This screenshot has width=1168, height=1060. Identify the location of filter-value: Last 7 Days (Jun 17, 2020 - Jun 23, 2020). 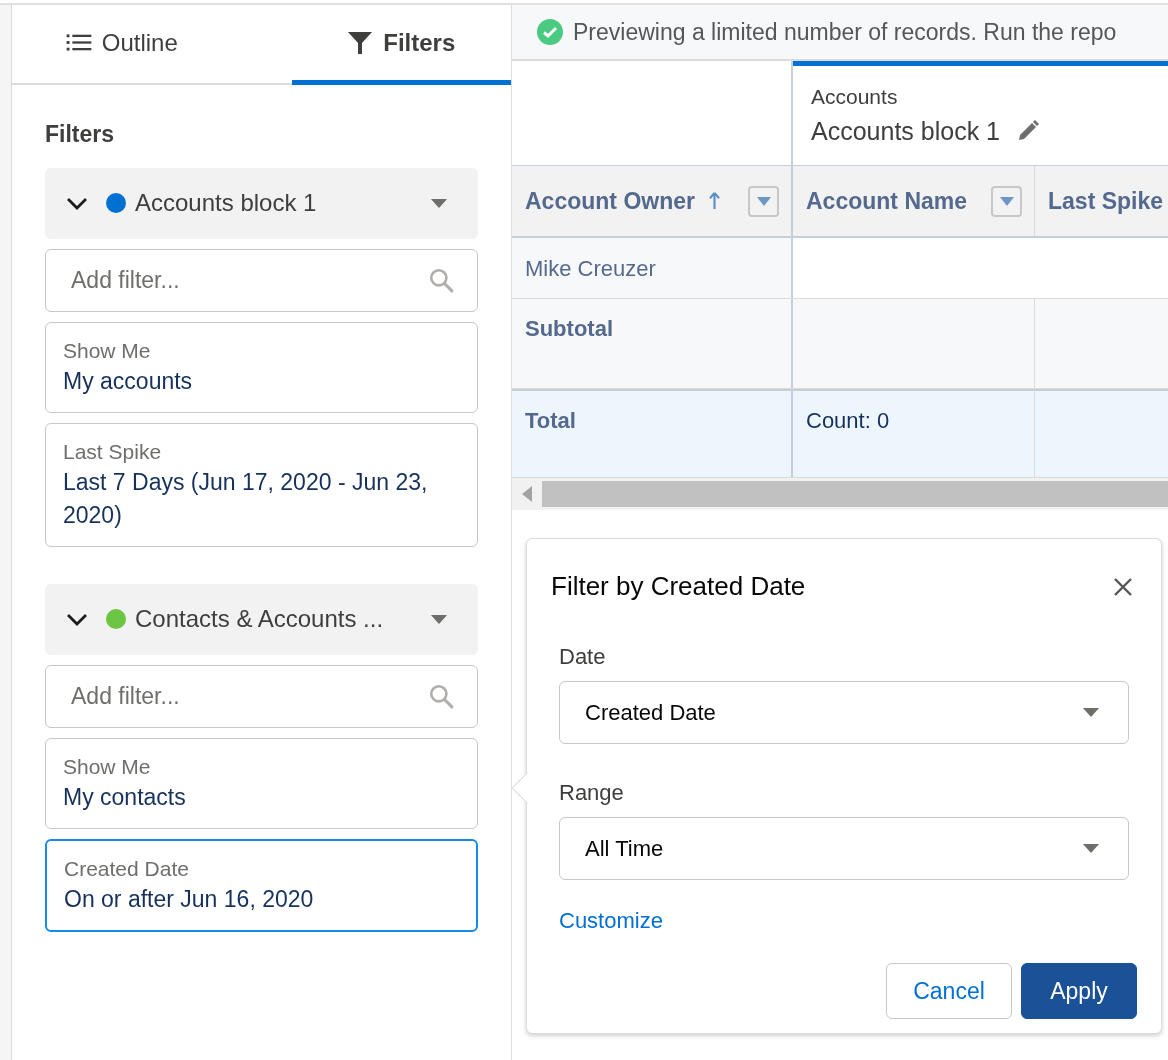
(246, 498).